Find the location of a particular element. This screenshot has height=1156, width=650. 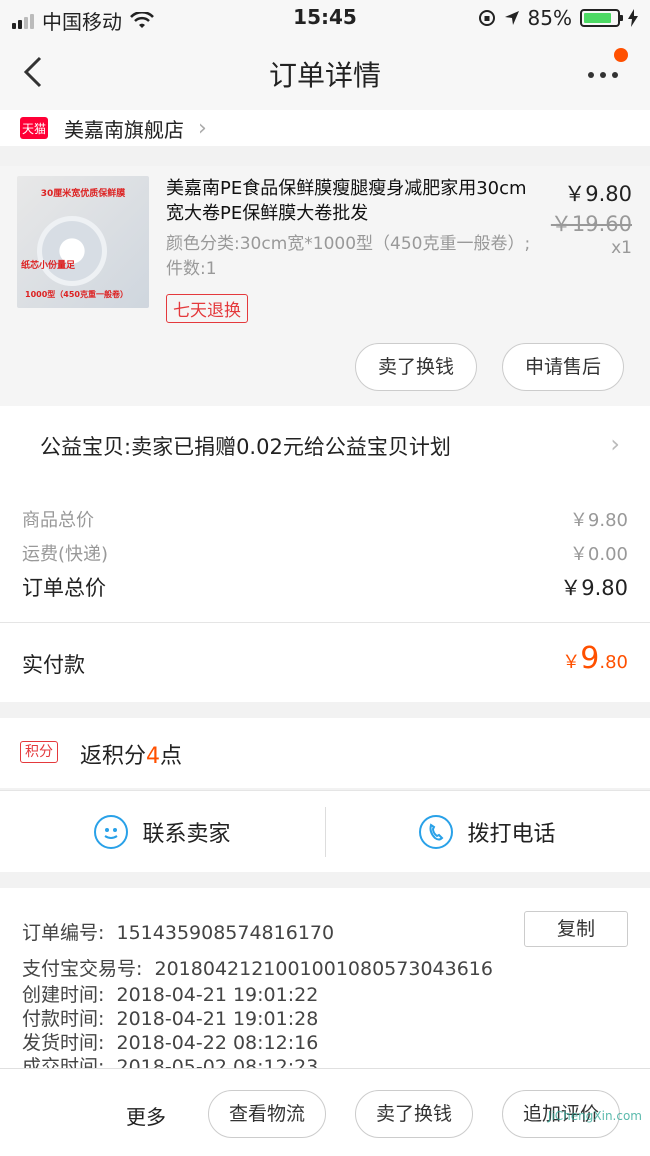

nav-bar: 订单详情 is located at coordinates (325, 73).